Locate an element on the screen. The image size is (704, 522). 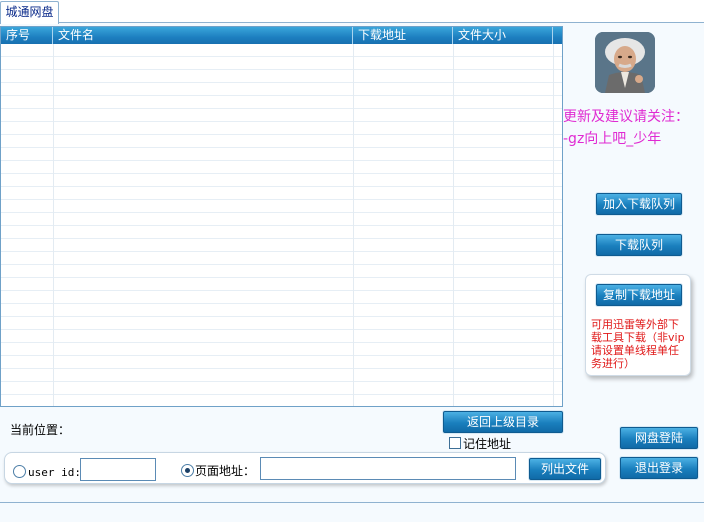
remember-address-checkbox is located at coordinates (455, 443).